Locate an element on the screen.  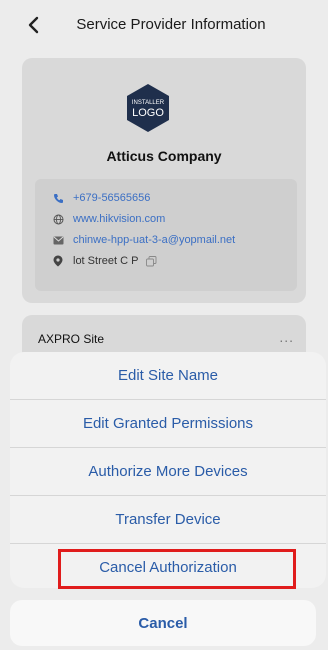
edit-site-name-button: Edit Site Name is located at coordinates (168, 375).